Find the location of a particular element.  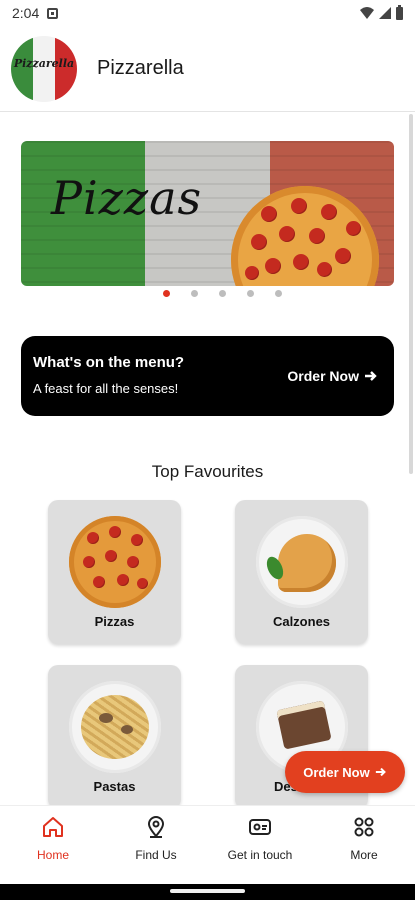

app-logo: Pizzarella is located at coordinates (44, 68).